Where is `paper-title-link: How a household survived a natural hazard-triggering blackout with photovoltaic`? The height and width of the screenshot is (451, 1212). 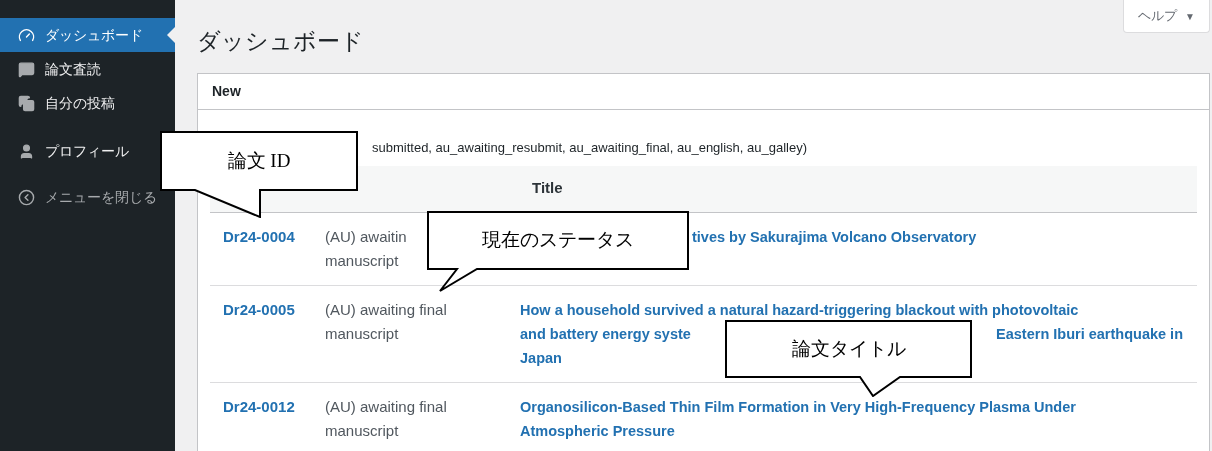 paper-title-link: How a household survived a natural hazard-triggering blackout with photovoltaic is located at coordinates (799, 309).